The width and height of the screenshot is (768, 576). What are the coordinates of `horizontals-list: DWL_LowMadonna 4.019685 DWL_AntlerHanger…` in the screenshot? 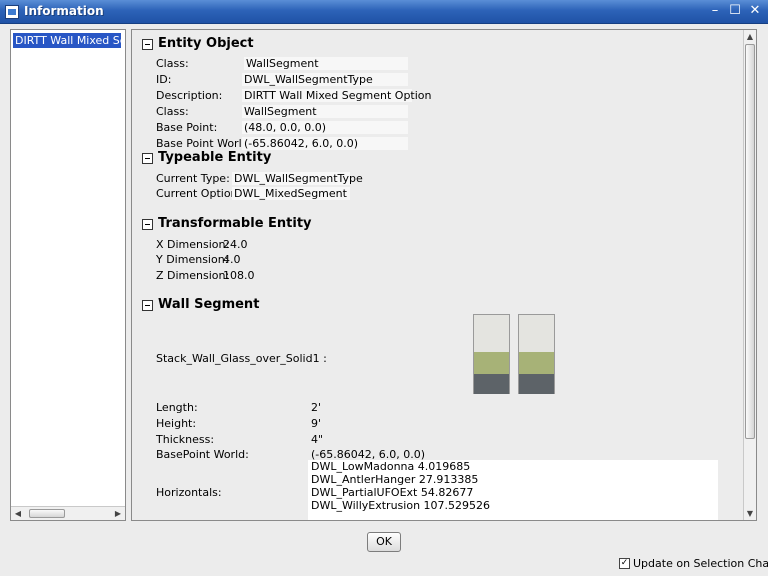 It's located at (513, 490).